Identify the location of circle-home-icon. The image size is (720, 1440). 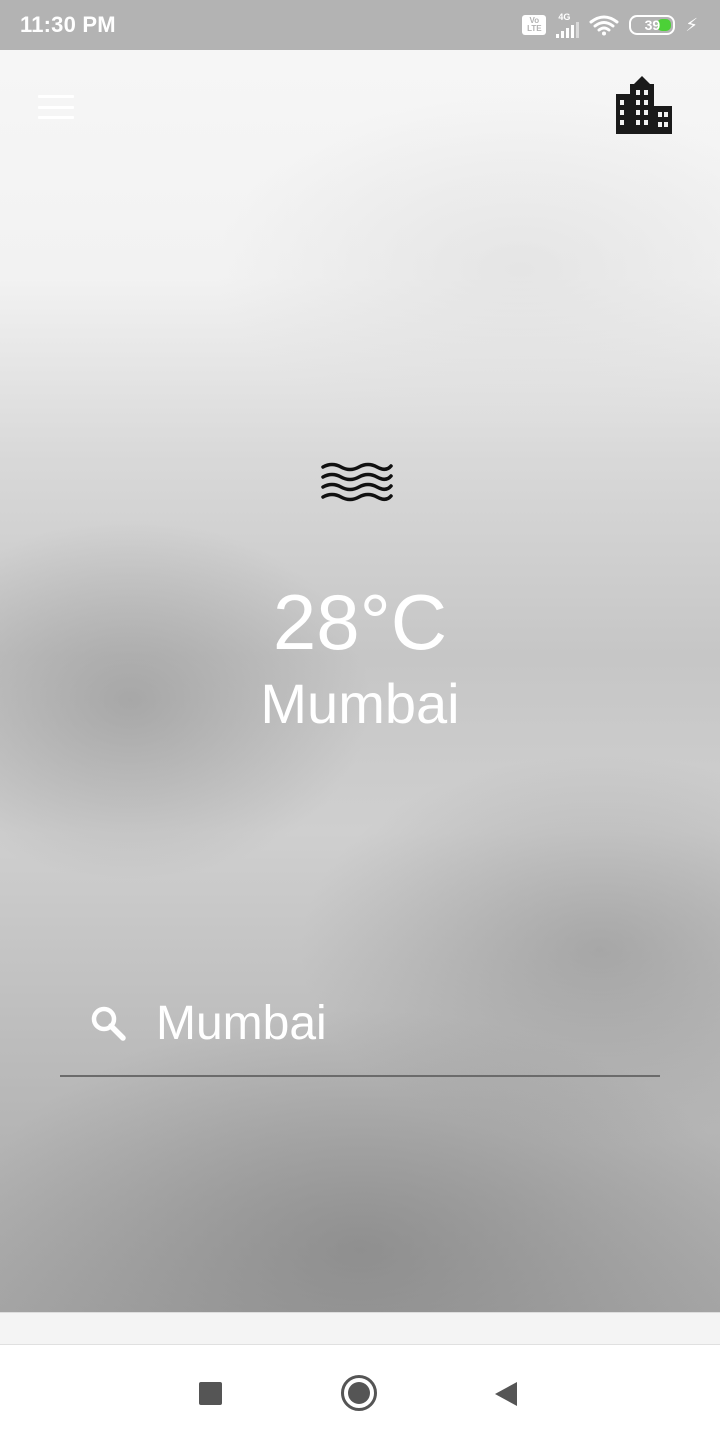
(359, 1393).